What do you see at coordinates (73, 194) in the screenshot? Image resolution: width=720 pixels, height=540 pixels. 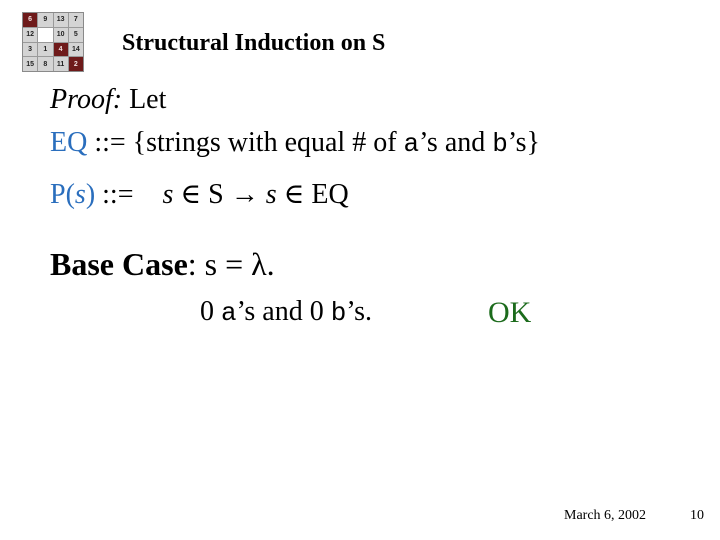 I see `predicate-name: P(s)` at bounding box center [73, 194].